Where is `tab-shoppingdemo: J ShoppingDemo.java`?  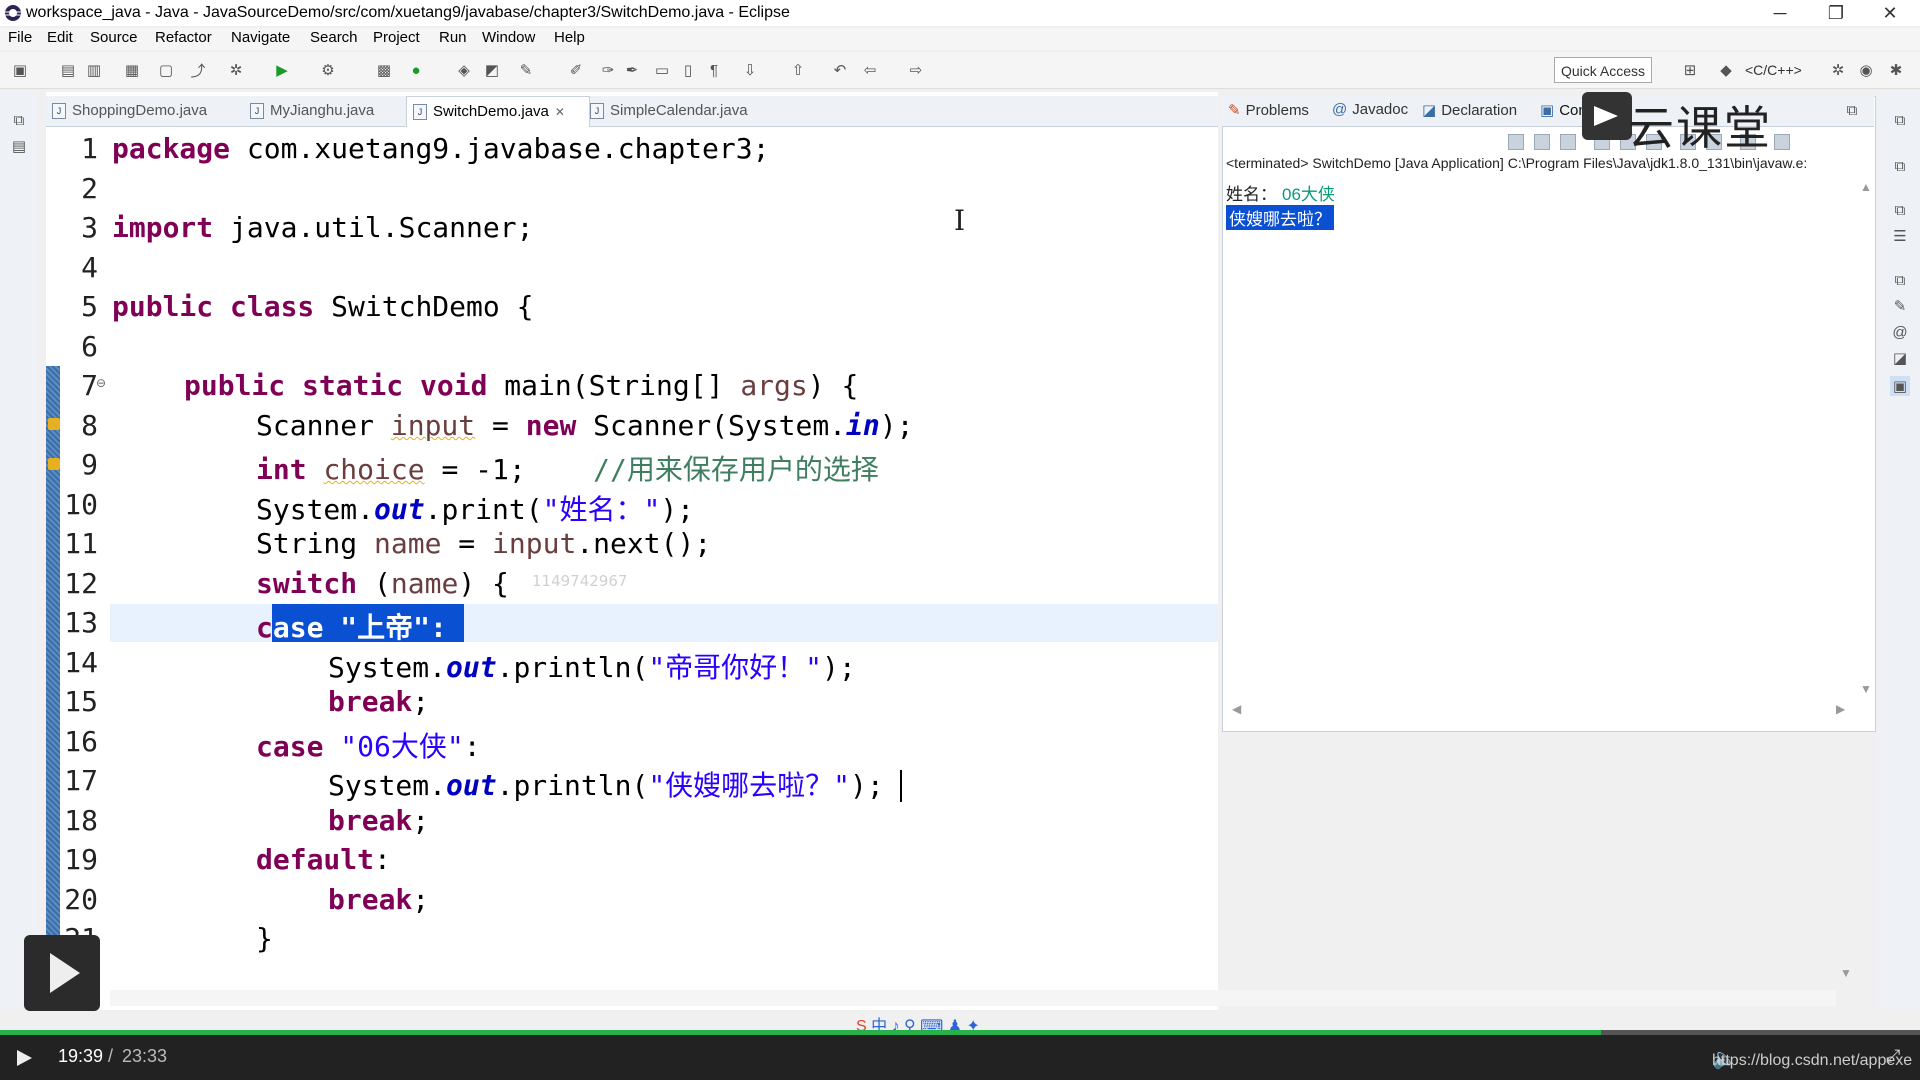 tab-shoppingdemo: J ShoppingDemo.java is located at coordinates (138, 111).